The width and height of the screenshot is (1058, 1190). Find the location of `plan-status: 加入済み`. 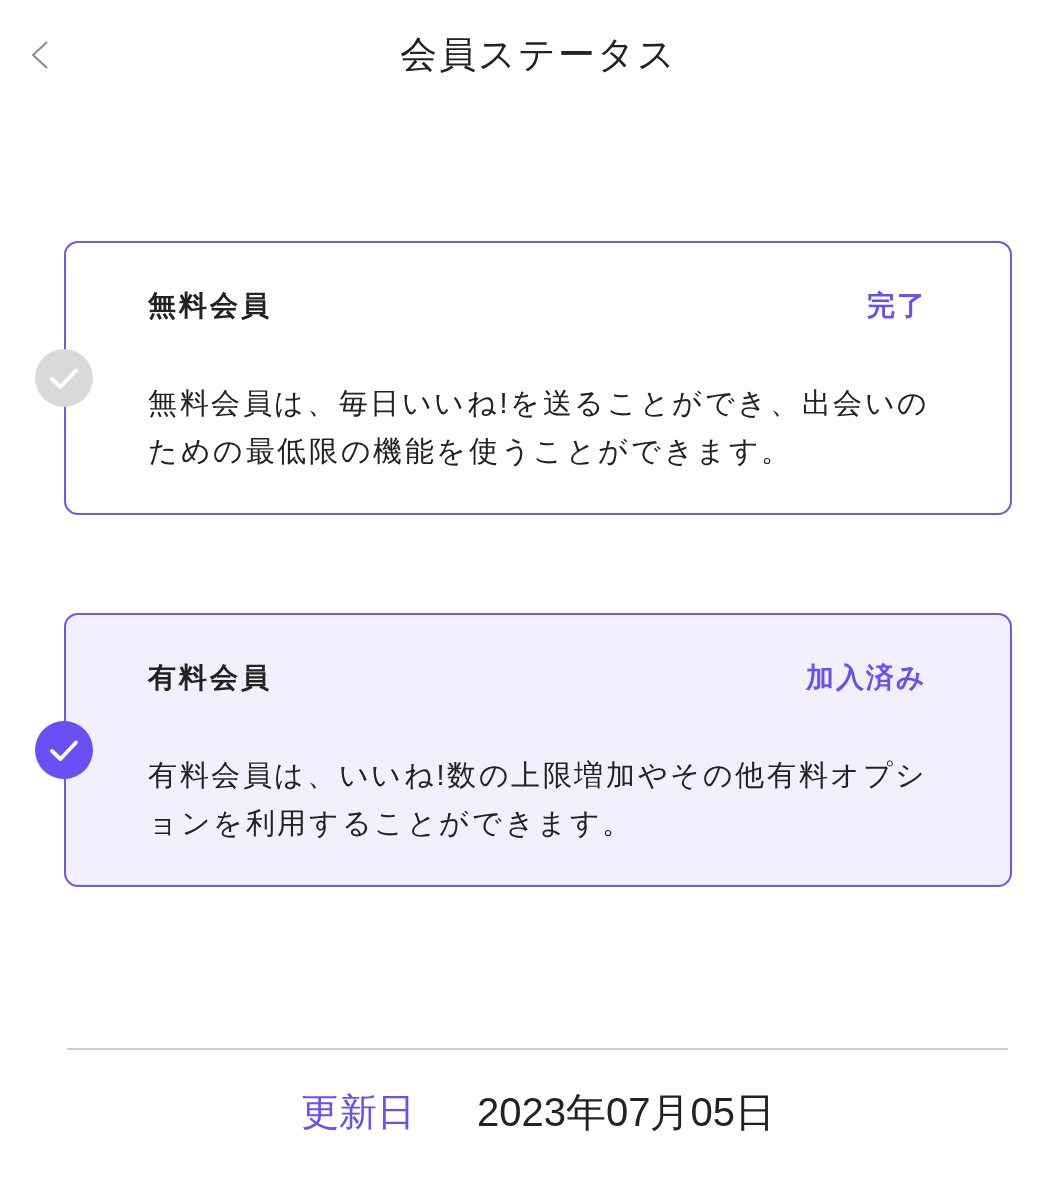

plan-status: 加入済み is located at coordinates (866, 678).